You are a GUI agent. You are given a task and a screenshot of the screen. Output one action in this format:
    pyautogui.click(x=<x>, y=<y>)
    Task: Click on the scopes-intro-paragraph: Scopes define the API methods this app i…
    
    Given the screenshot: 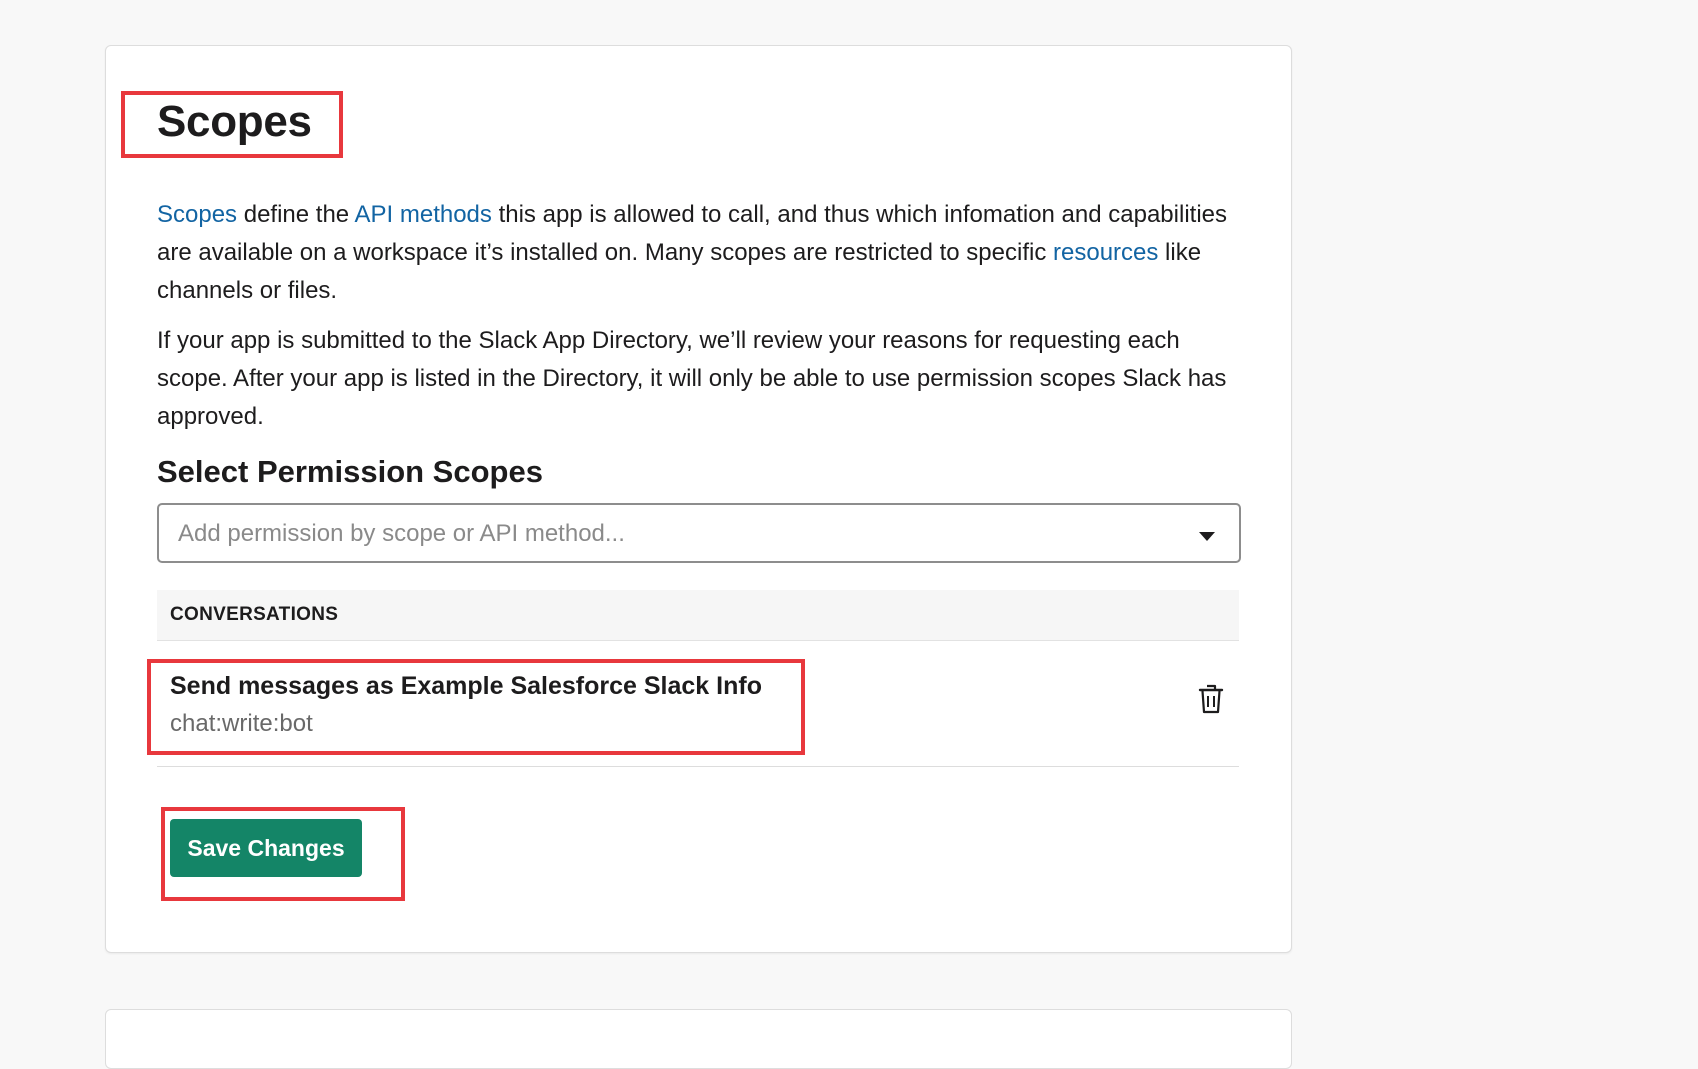 What is the action you would take?
    pyautogui.click(x=702, y=253)
    